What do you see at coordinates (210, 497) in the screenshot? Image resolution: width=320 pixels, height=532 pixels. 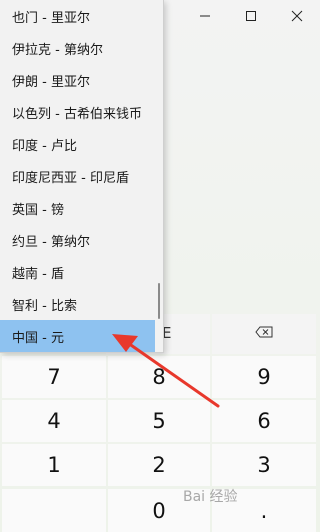 I see `watermark: Bai 经验` at bounding box center [210, 497].